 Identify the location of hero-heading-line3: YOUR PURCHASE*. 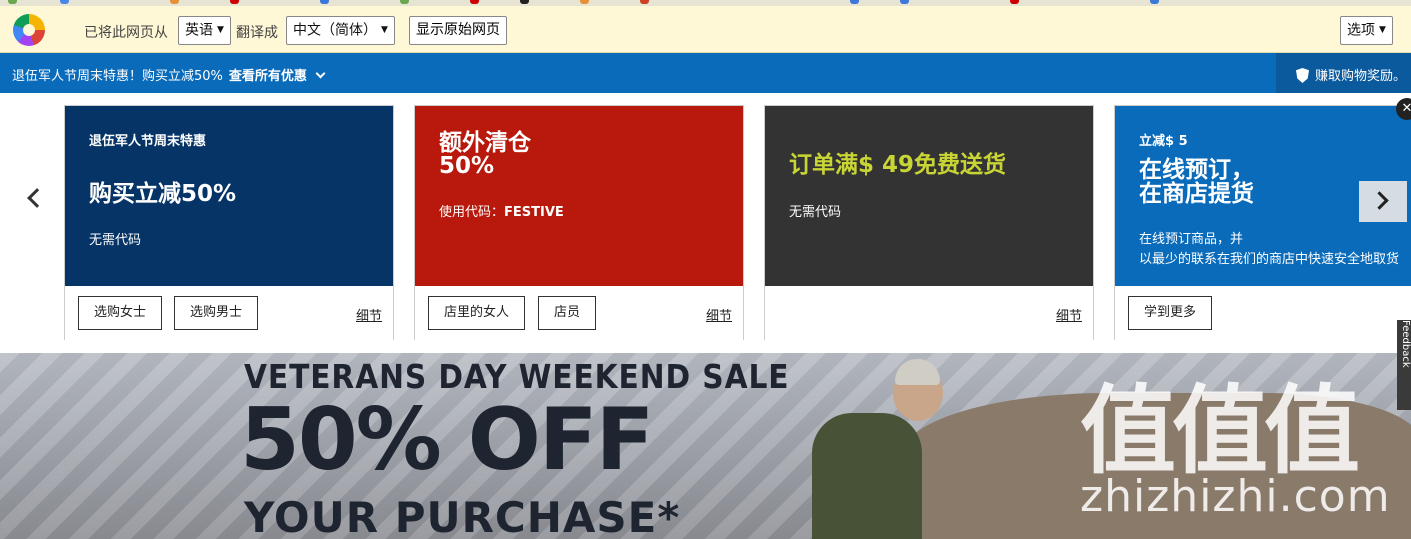
(462, 516).